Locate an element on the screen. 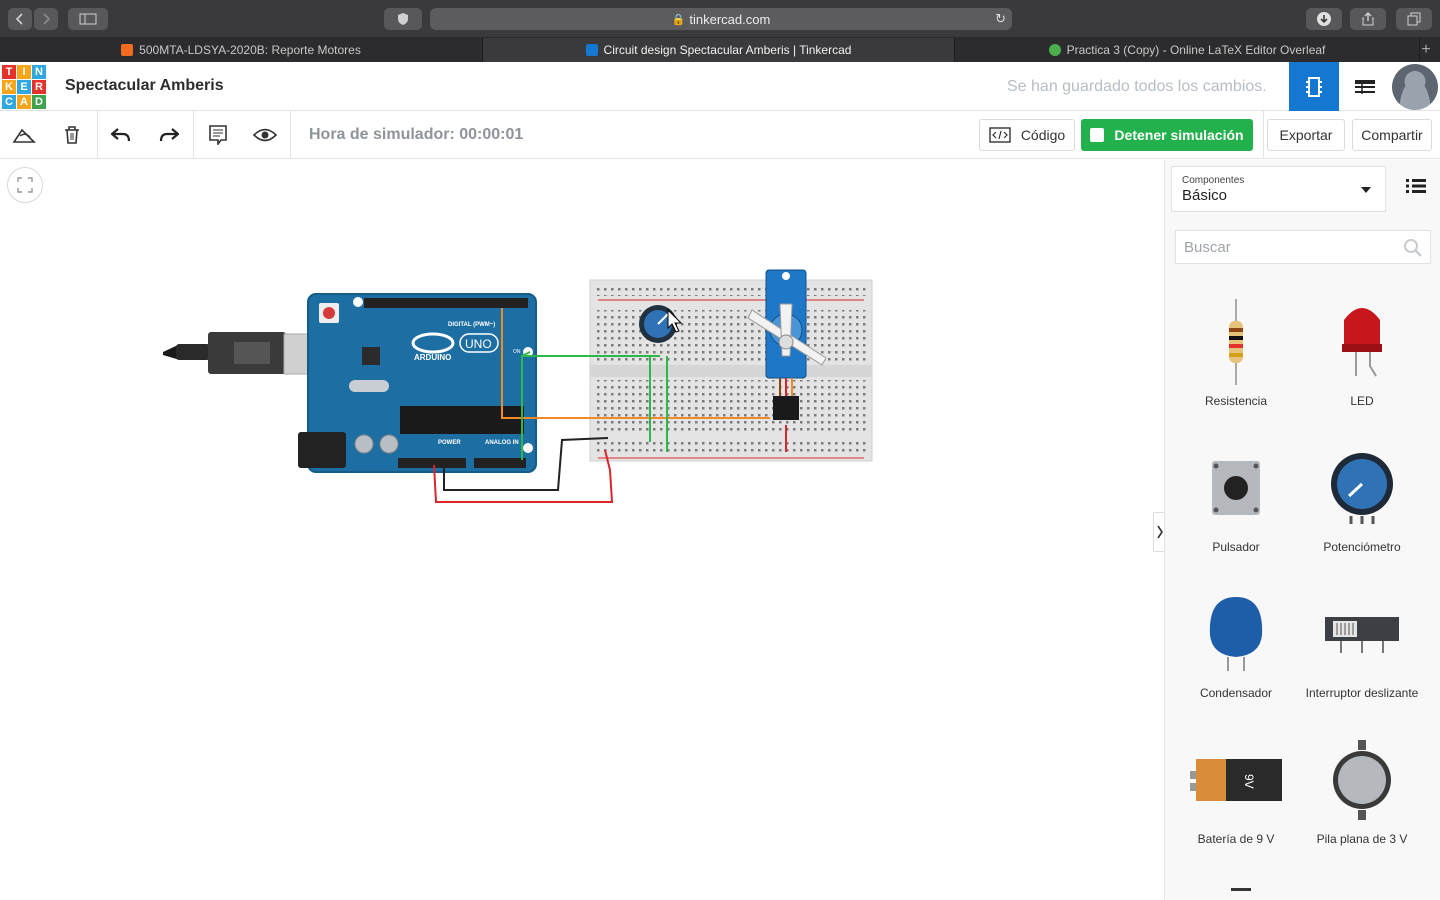 The width and height of the screenshot is (1440, 900). browser-toolbar: 🔒 tinkercad.com ↻ is located at coordinates (720, 19).